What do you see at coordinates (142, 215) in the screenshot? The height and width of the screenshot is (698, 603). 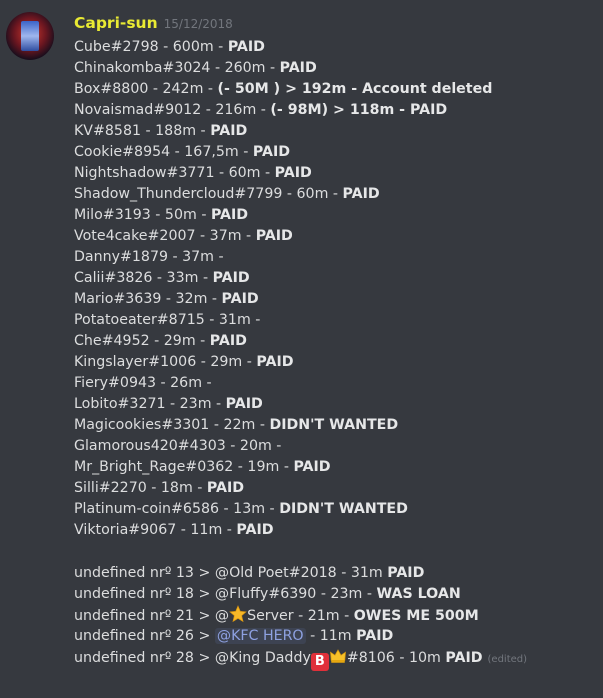 I see `list-item-text: Milo#3193 - 50m -` at bounding box center [142, 215].